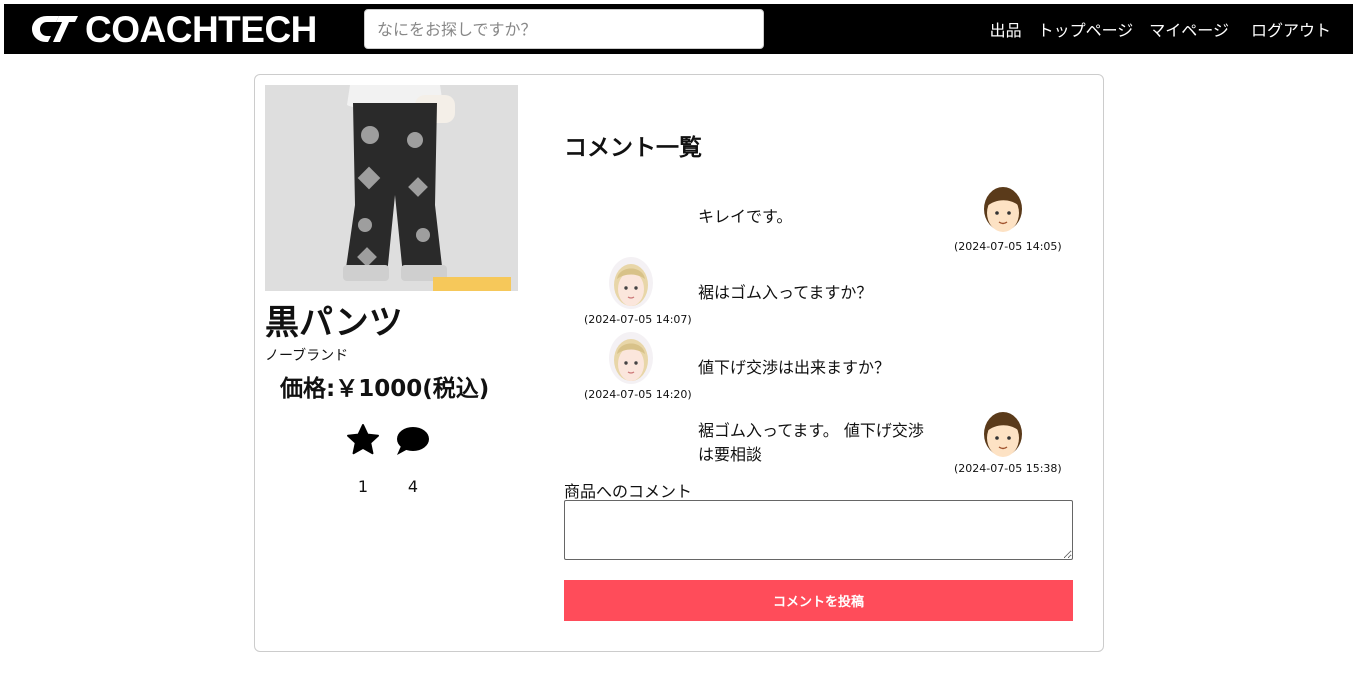 This screenshot has height=676, width=1357. Describe the element at coordinates (1008, 246) in the screenshot. I see `comment-time: (2024-07-05 14:05)` at that location.